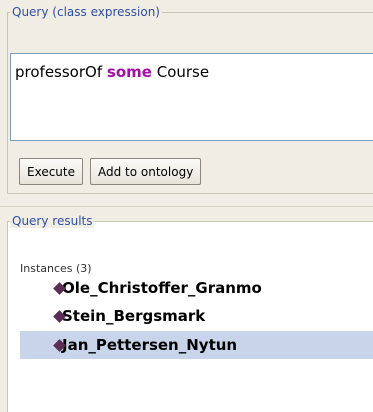  I want to click on result-item-jan-pettersen-nytun: Jan_Pettersen_Nytun, so click(196, 345).